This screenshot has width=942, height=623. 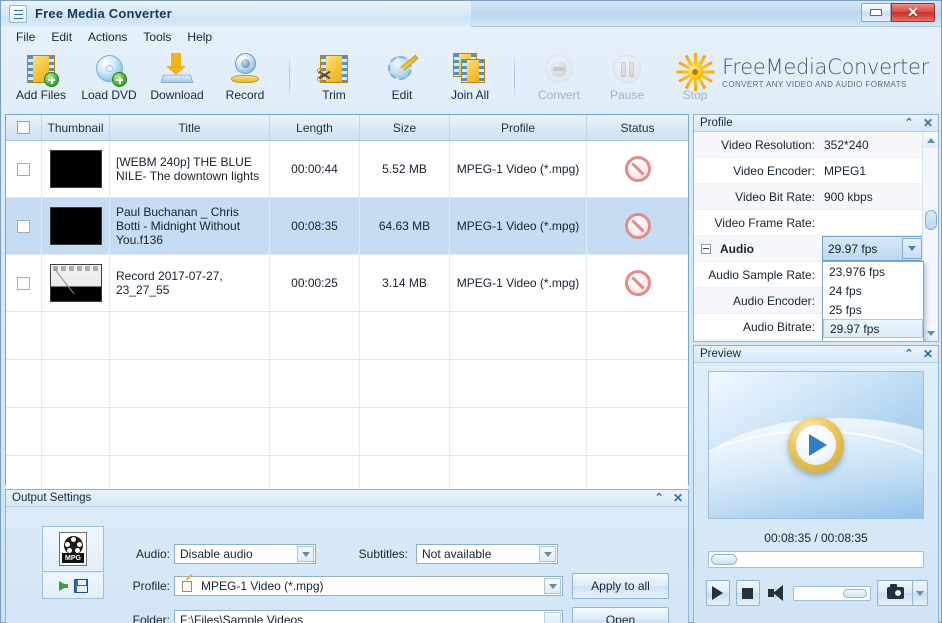 What do you see at coordinates (895, 593) in the screenshot?
I see `snapshot-button` at bounding box center [895, 593].